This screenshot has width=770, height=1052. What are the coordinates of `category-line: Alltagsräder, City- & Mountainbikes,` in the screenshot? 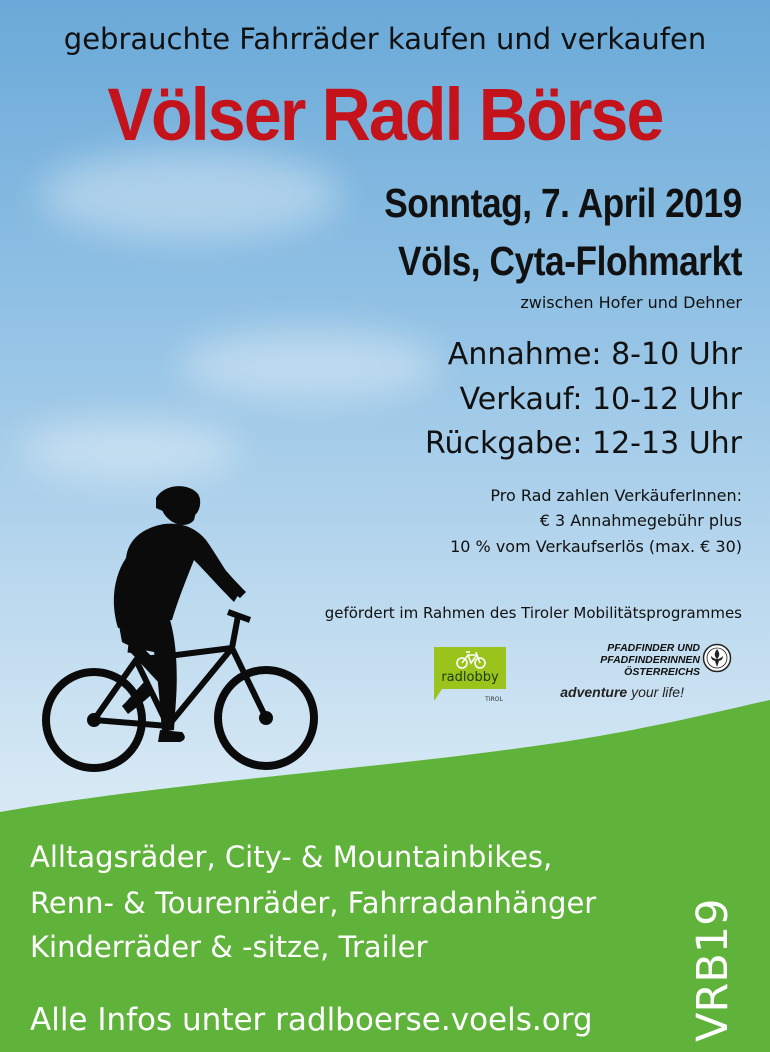 It's located at (291, 857).